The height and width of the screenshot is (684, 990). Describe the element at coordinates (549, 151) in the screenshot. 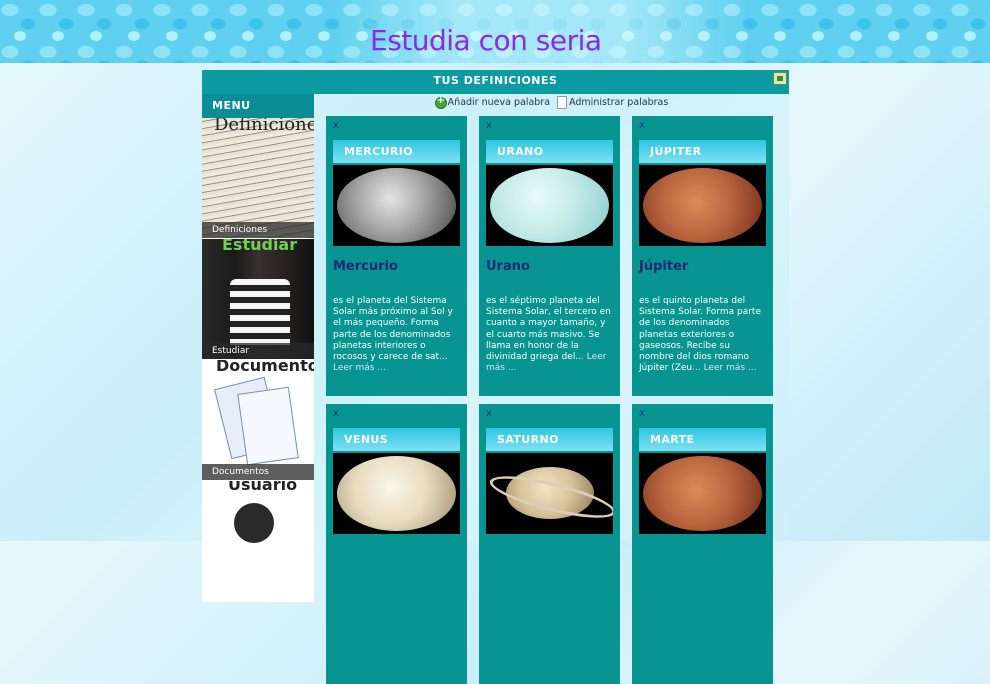

I see `card-header: URANO` at that location.